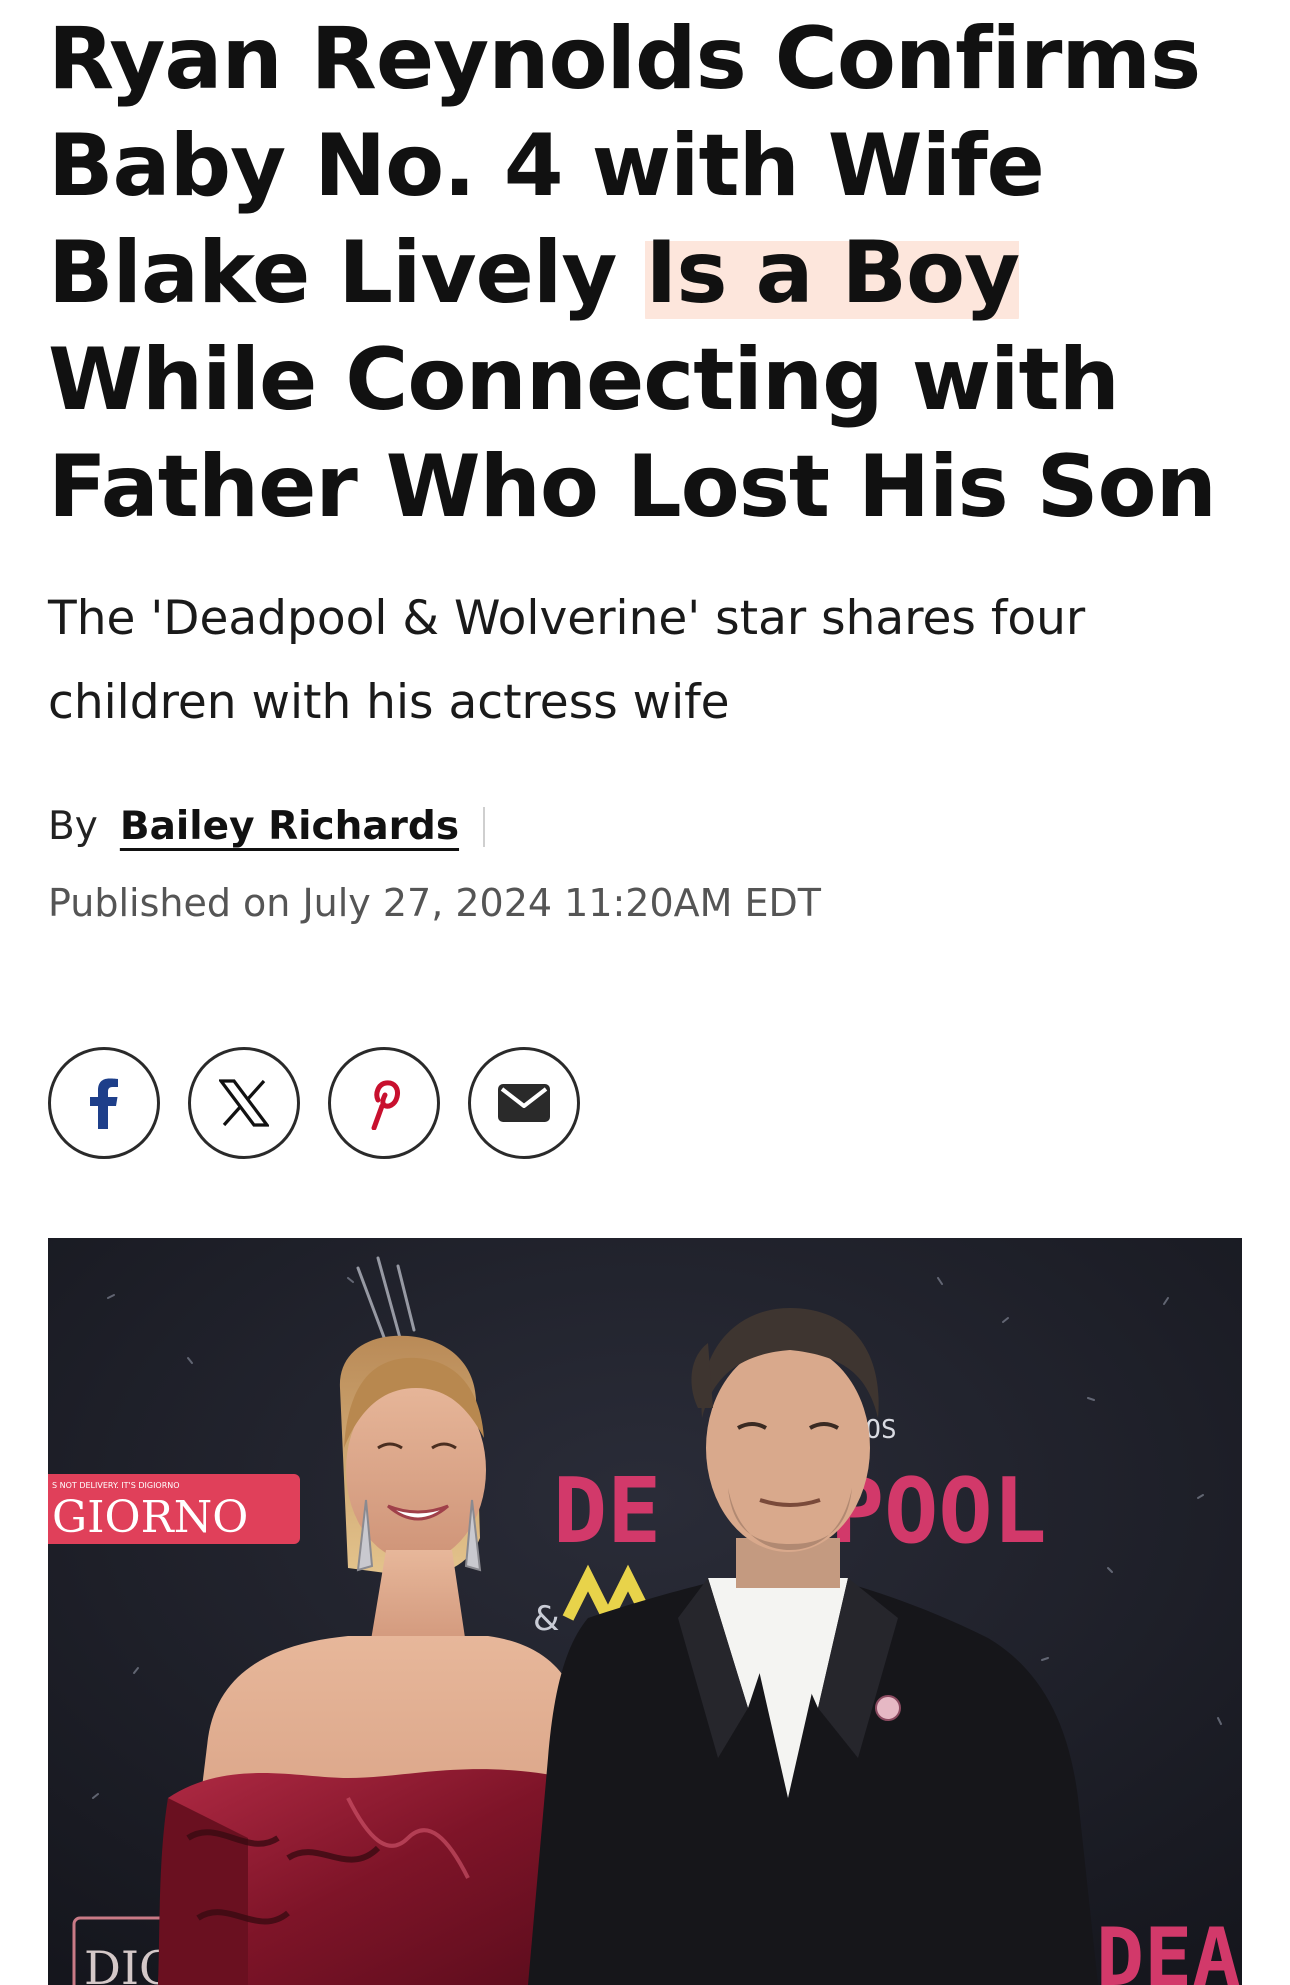 The height and width of the screenshot is (1985, 1290). I want to click on byline-divider, so click(484, 827).